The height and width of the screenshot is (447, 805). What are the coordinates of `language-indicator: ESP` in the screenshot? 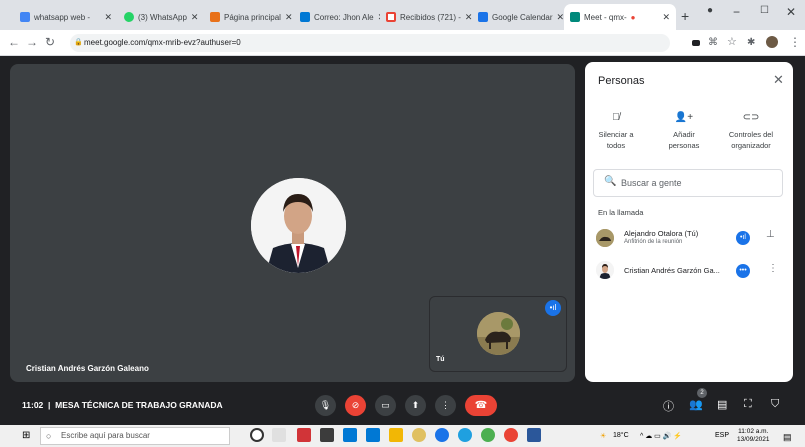 It's located at (722, 435).